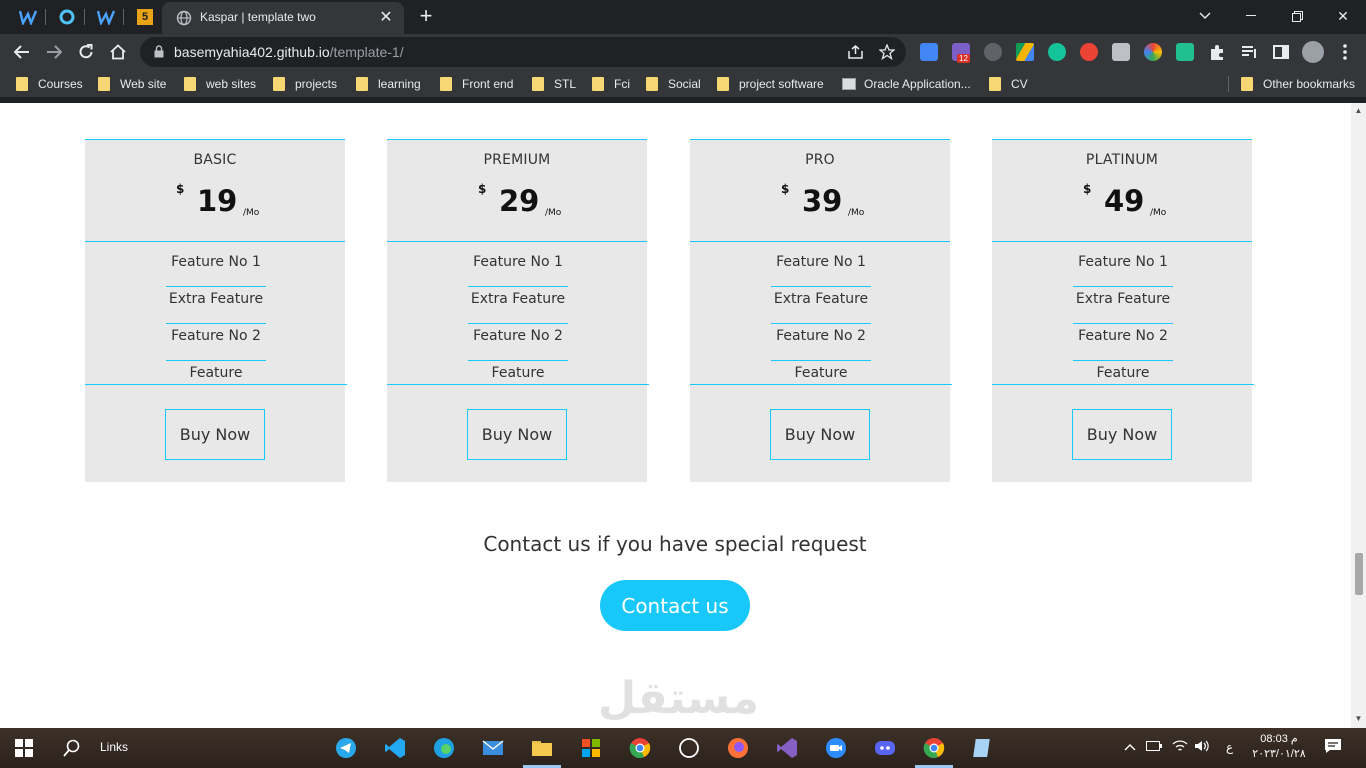 This screenshot has height=768, width=1366. What do you see at coordinates (1123, 268) in the screenshot?
I see `feature-item: Feature No 1` at bounding box center [1123, 268].